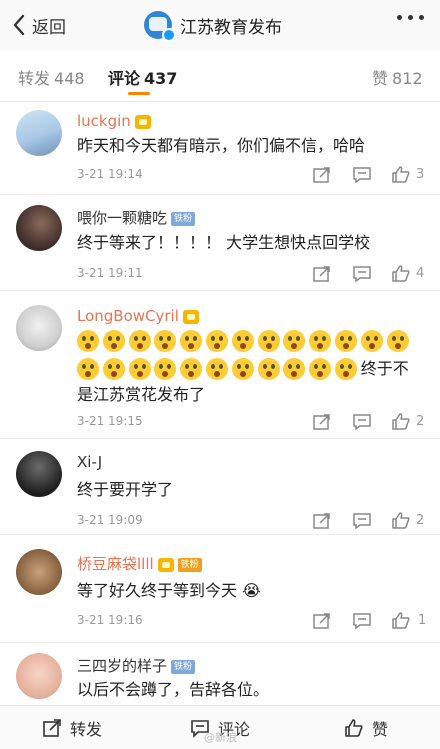 The width and height of the screenshot is (440, 749). I want to click on comment-item: 桥豆麻袋llll 铁粉 等了好久终于等到今天 😭 3-21 19:16 1, so click(220, 589).